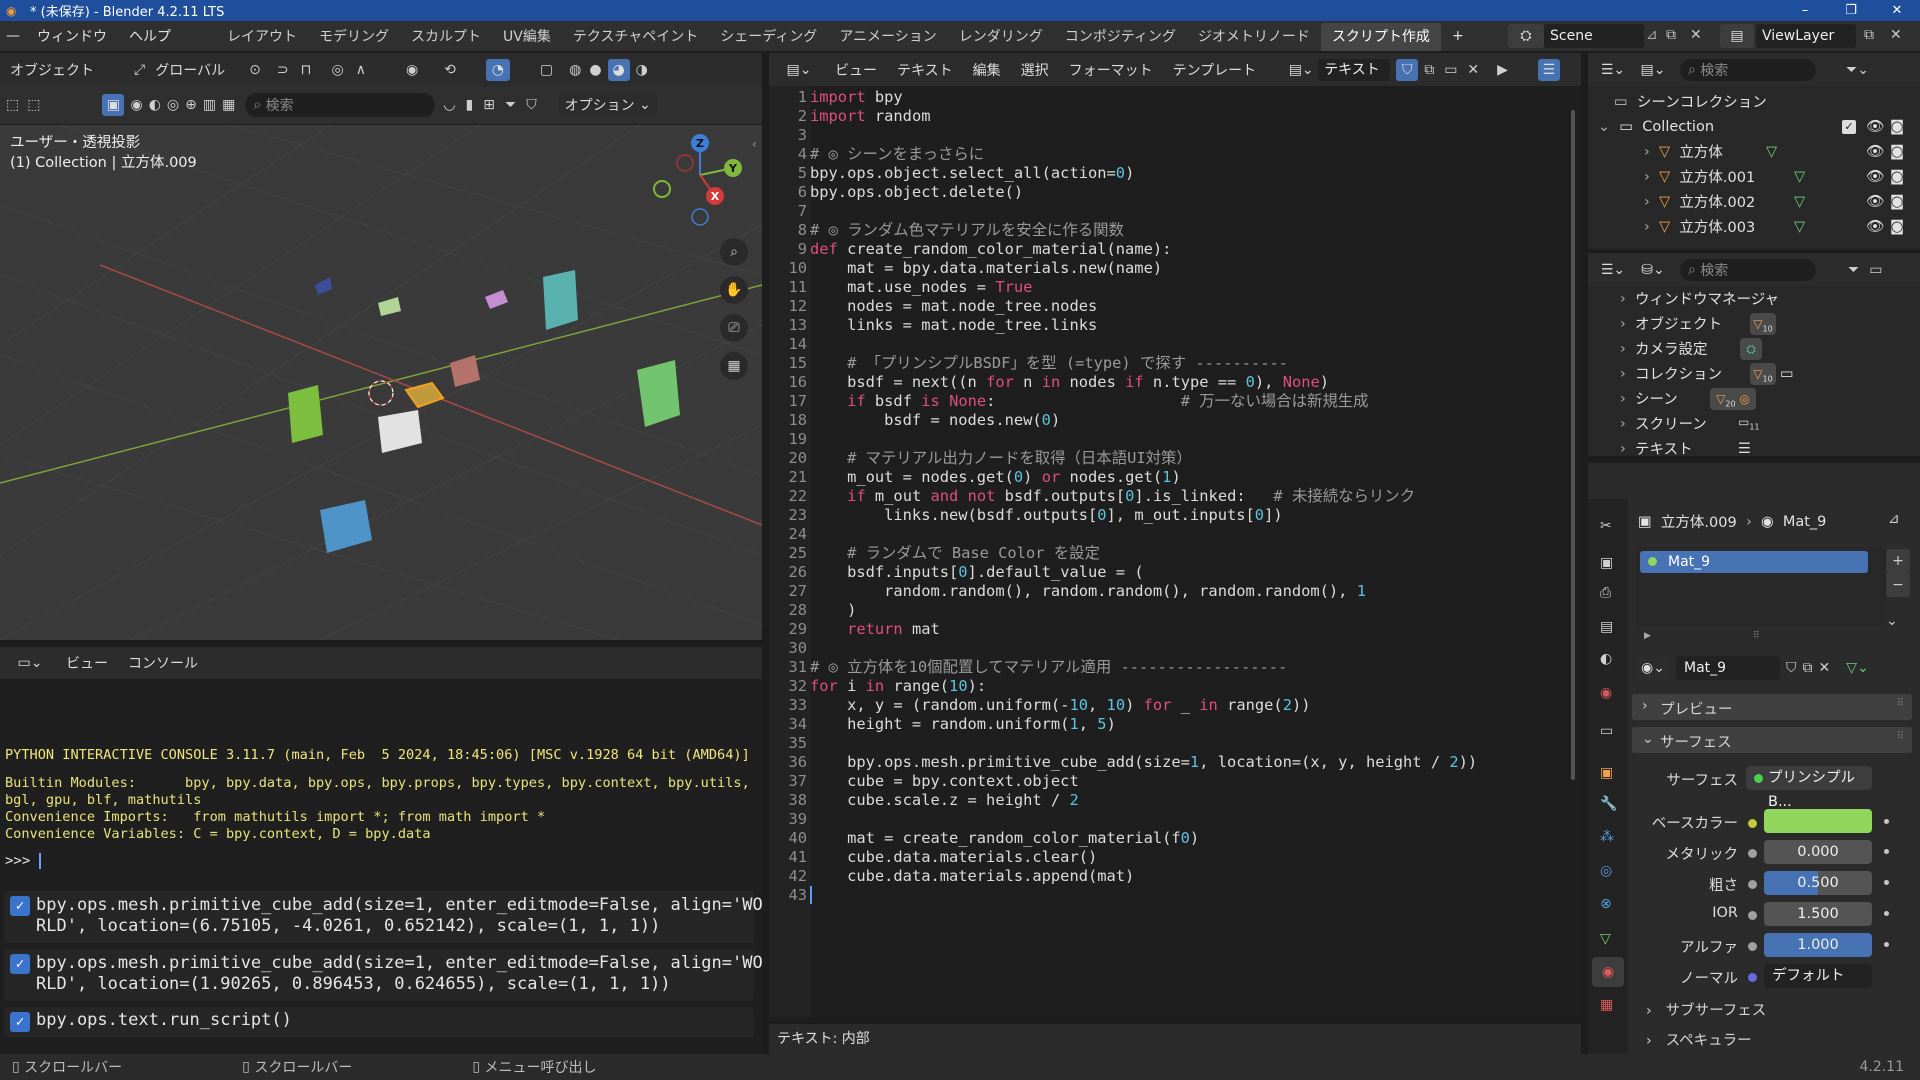 Image resolution: width=1920 pixels, height=1080 pixels. What do you see at coordinates (1754, 562) in the screenshot?
I see `material-slot-item: Mat_9` at bounding box center [1754, 562].